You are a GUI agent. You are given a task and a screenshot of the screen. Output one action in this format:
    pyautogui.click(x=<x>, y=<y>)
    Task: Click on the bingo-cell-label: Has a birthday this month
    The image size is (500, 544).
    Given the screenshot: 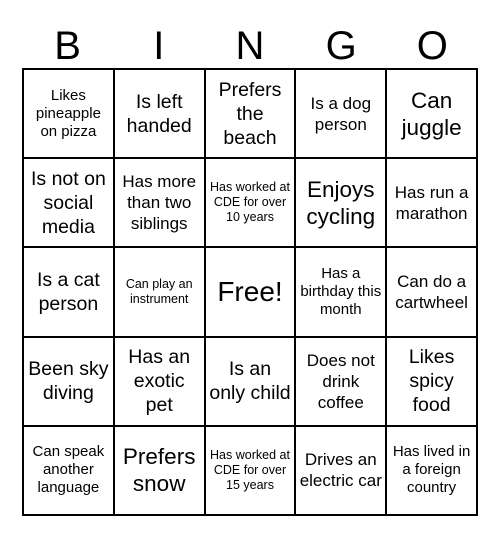 What is the action you would take?
    pyautogui.click(x=341, y=291)
    